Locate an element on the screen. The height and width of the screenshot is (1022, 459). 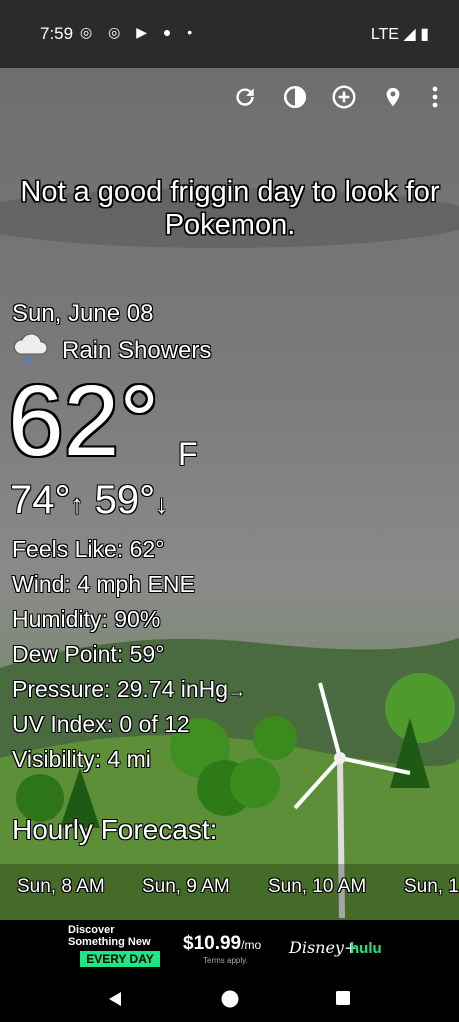
hourly-item-label: Sun, 8 AM is located at coordinates (61, 887).